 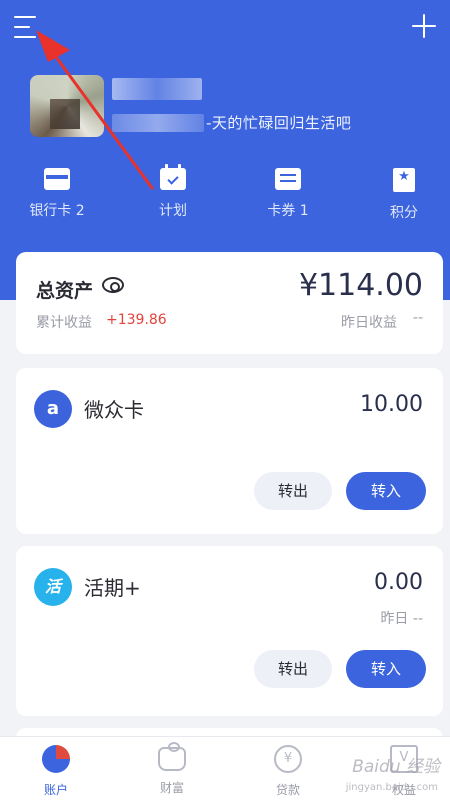 I want to click on quick-link-label: 卡券 1, so click(x=288, y=211).